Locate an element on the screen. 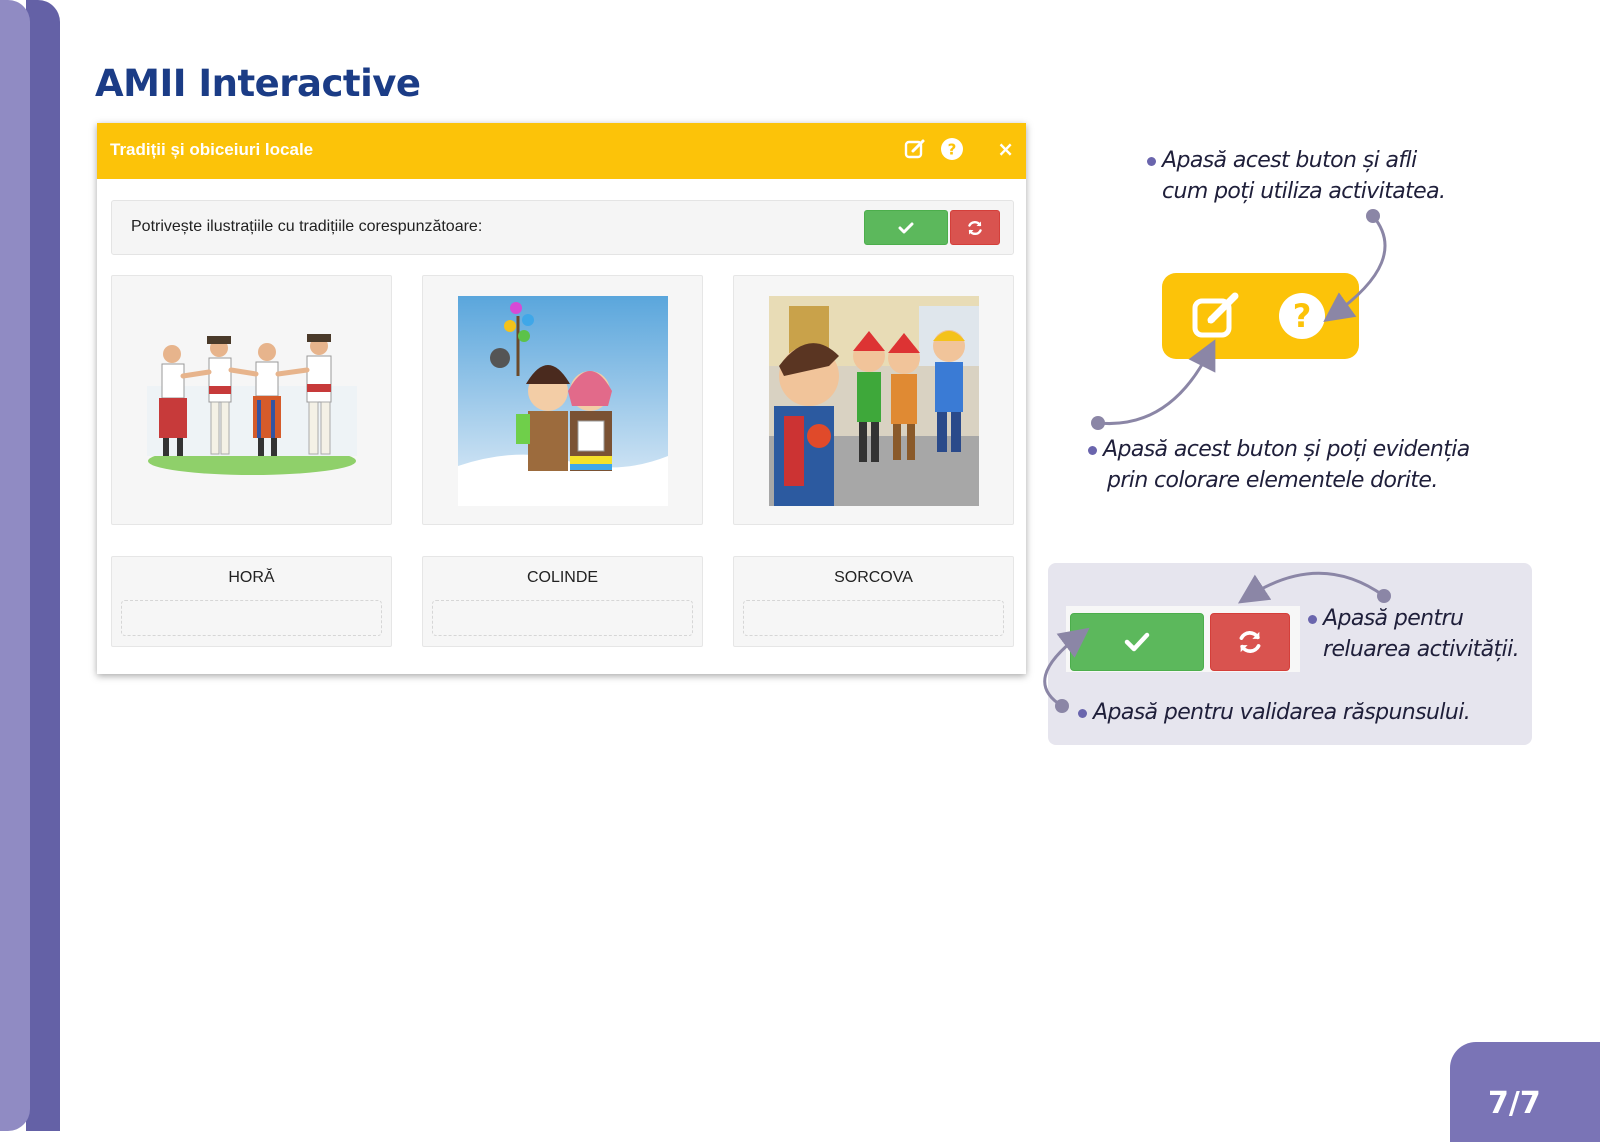 The image size is (1600, 1142). page-number: 7/7 is located at coordinates (1514, 1103).